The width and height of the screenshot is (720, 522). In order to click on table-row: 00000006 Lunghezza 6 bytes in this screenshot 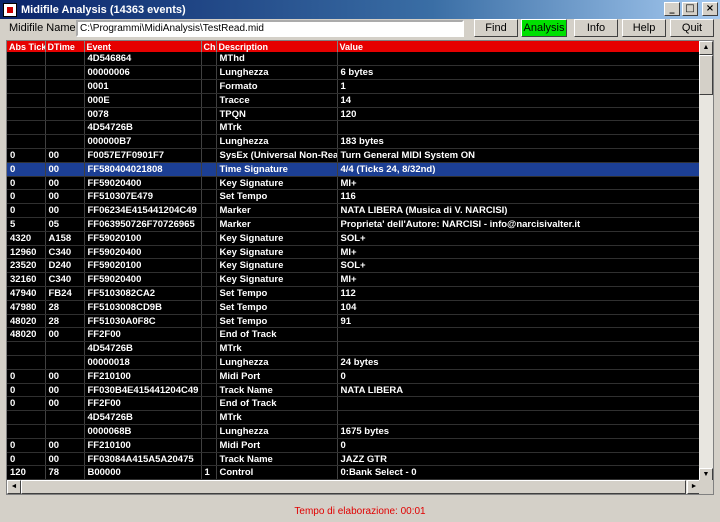, I will do `click(354, 73)`.